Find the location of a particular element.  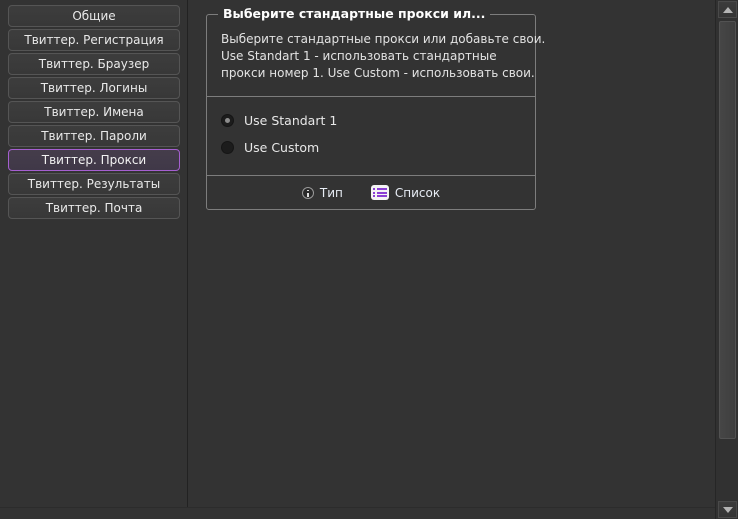

info-icon is located at coordinates (307, 192).